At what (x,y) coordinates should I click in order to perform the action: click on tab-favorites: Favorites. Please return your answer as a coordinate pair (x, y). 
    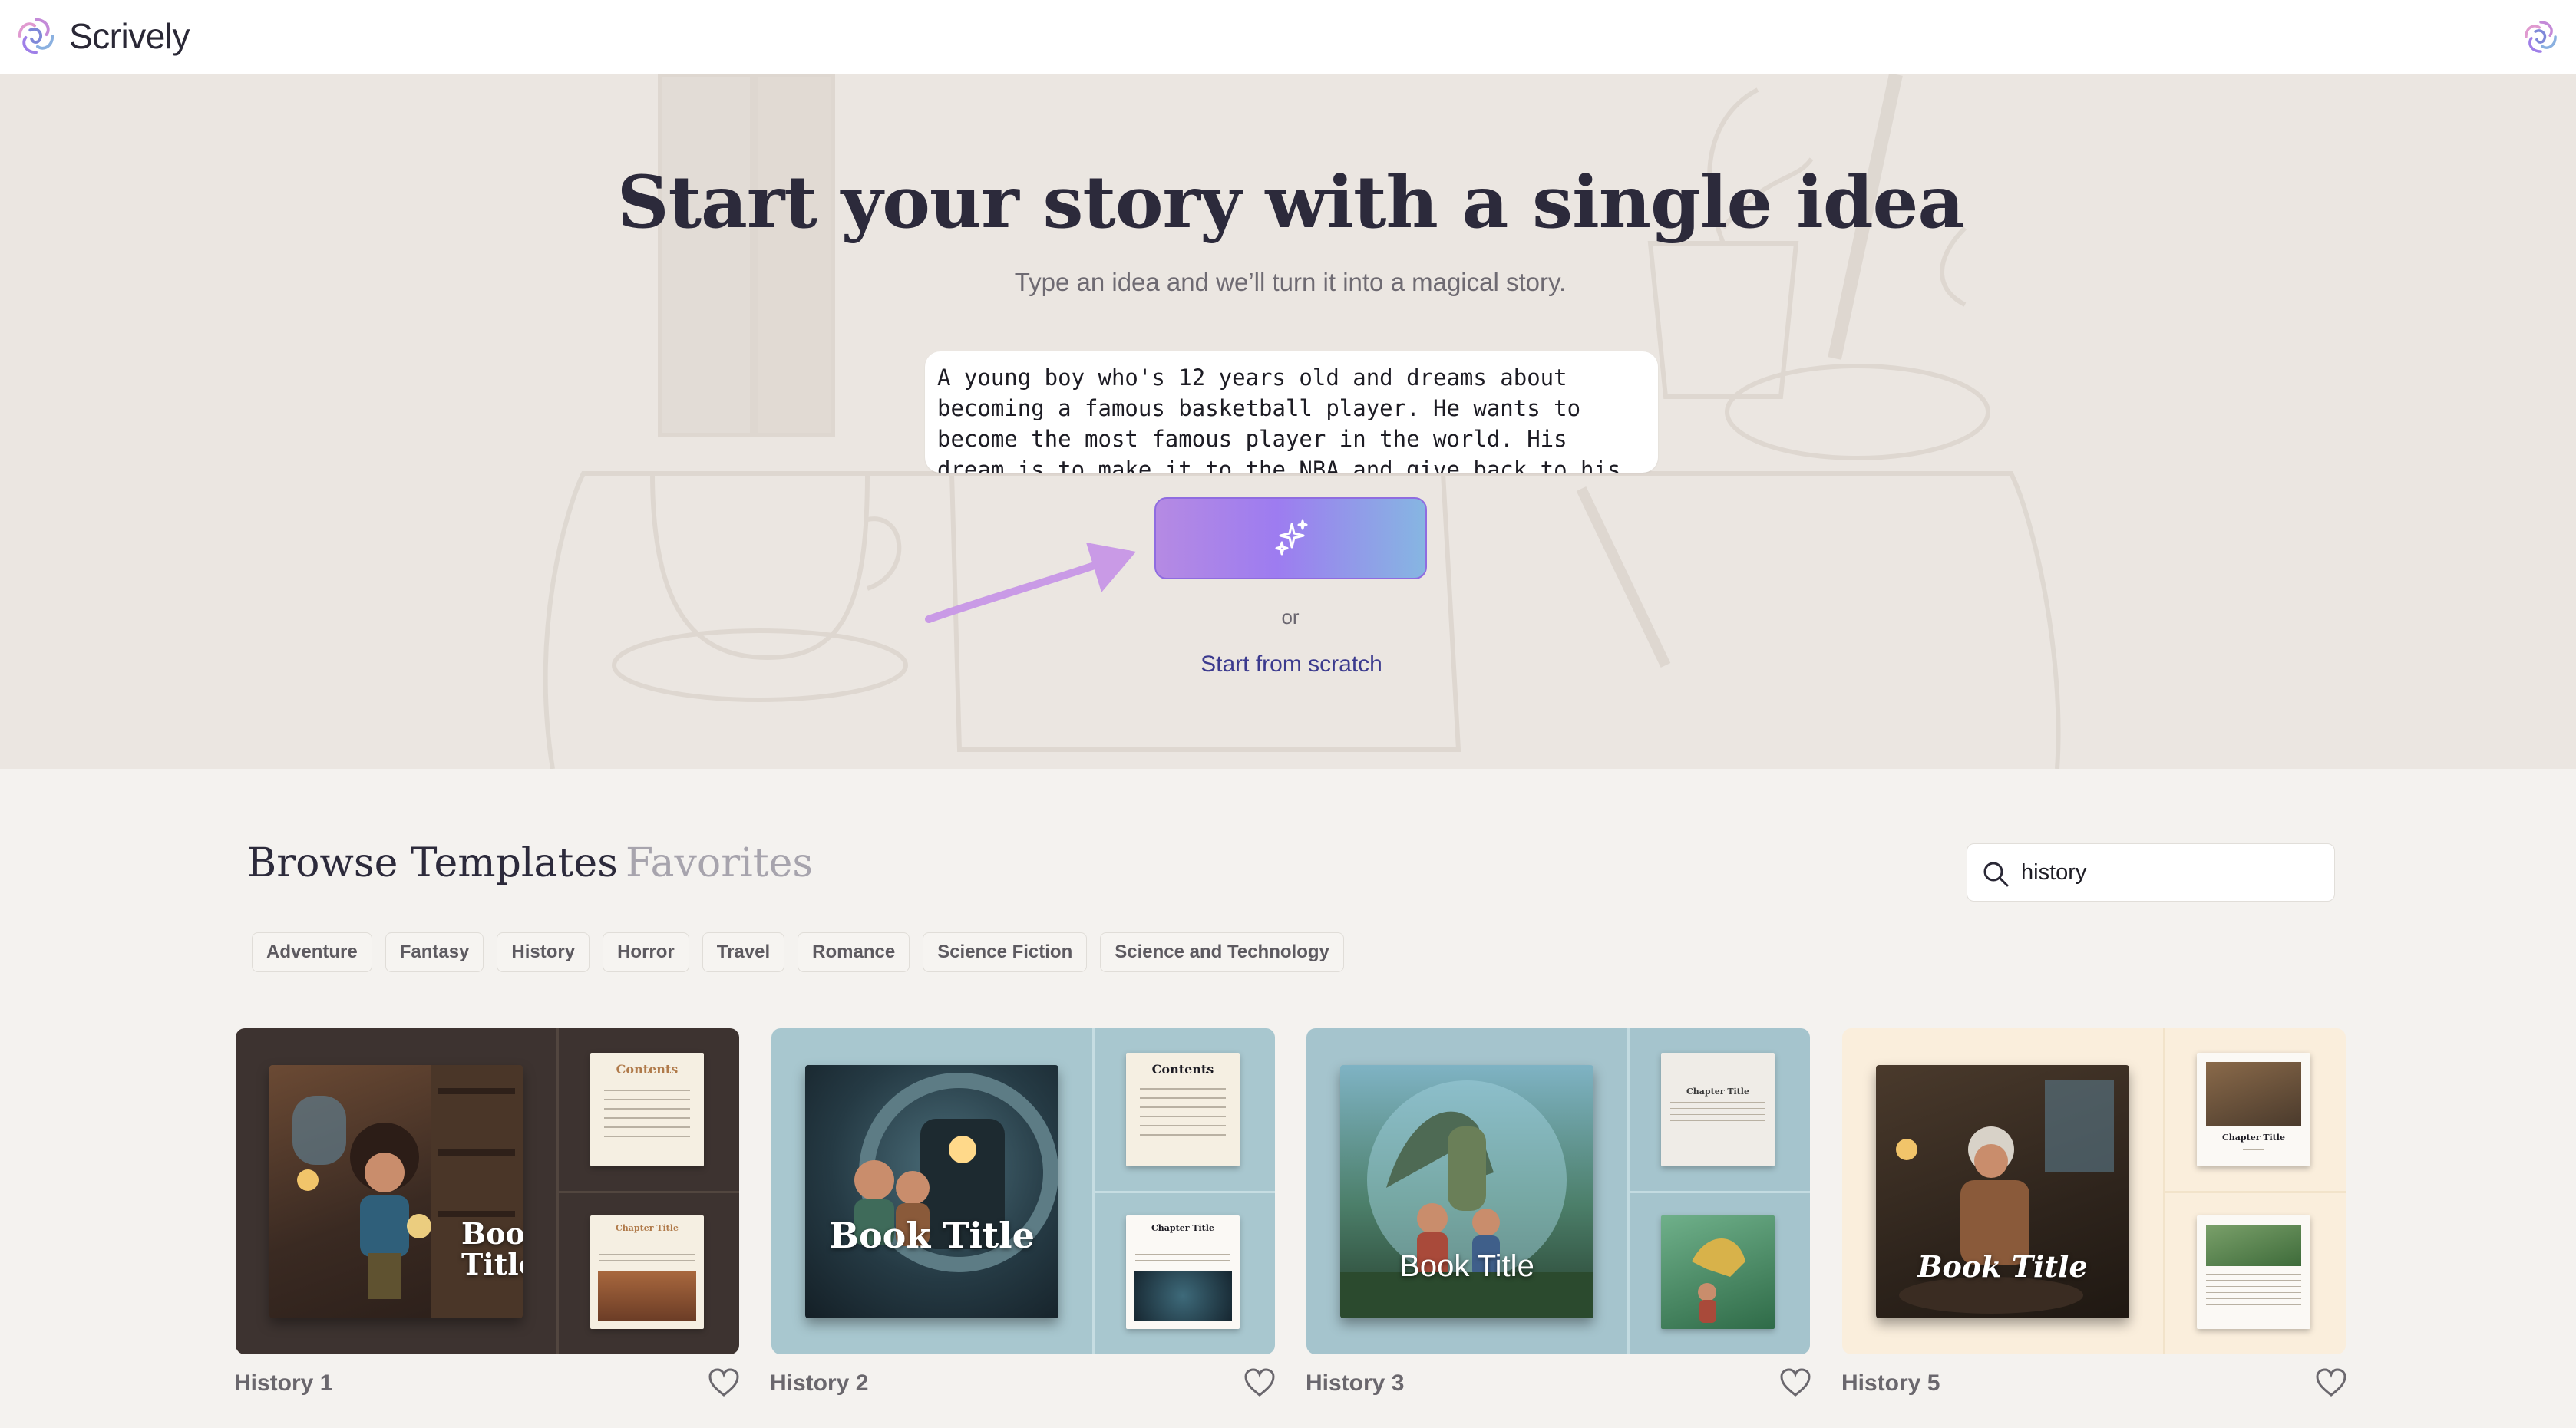
    Looking at the image, I should click on (719, 863).